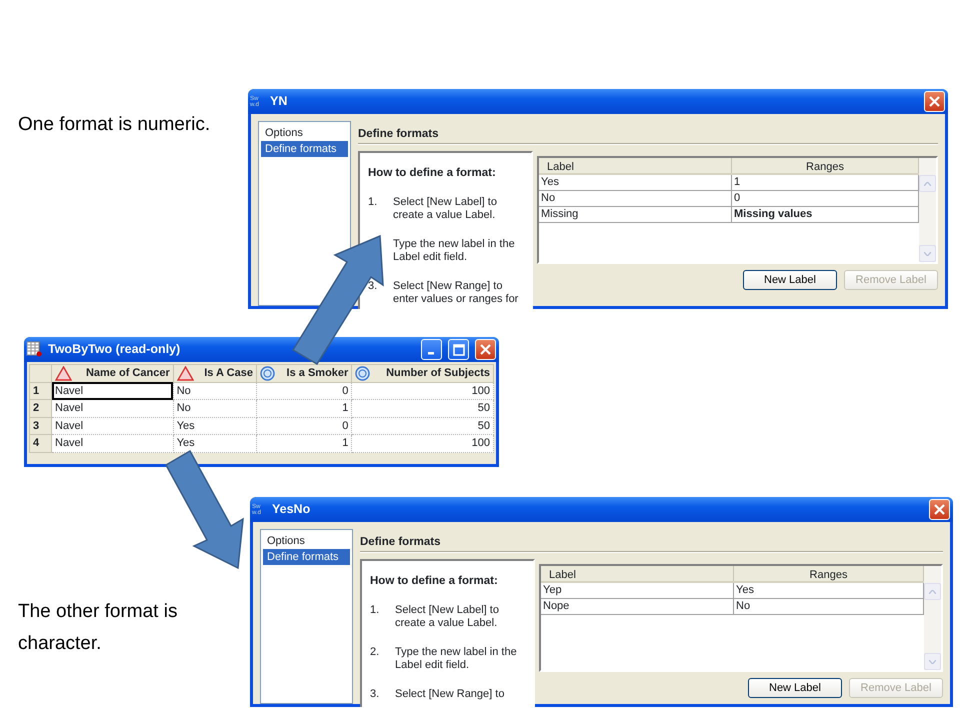 This screenshot has height=720, width=960. I want to click on minimize-button, so click(431, 349).